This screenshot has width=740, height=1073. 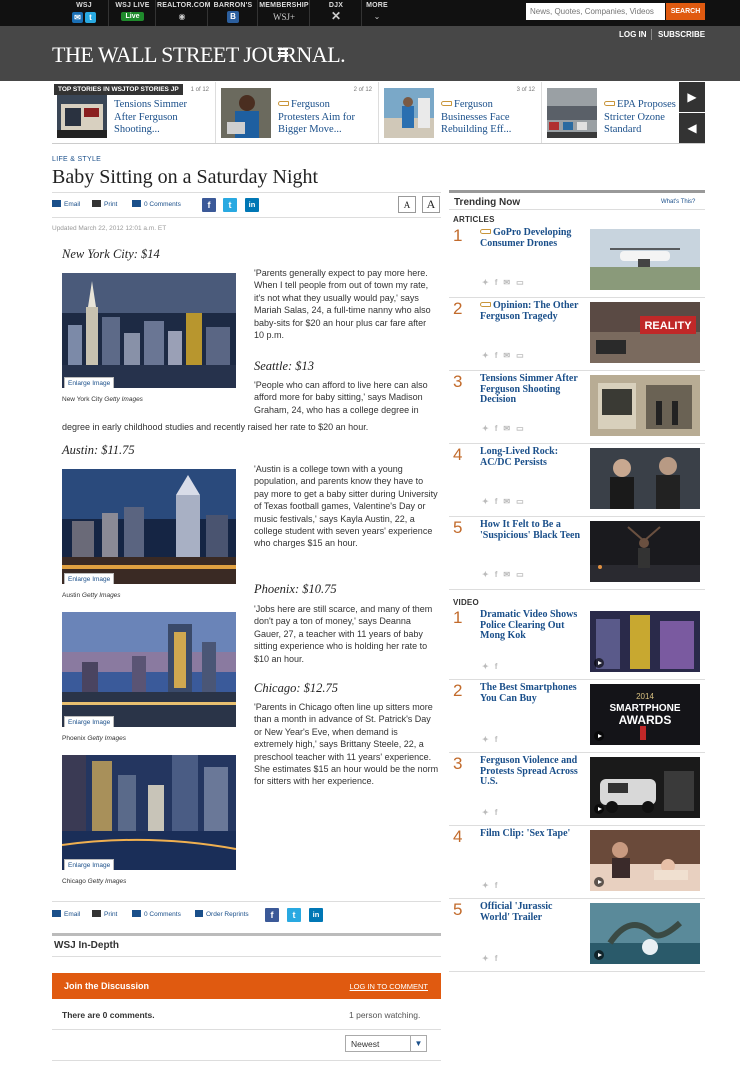 I want to click on sort-select: Newest ▼, so click(x=386, y=1043).